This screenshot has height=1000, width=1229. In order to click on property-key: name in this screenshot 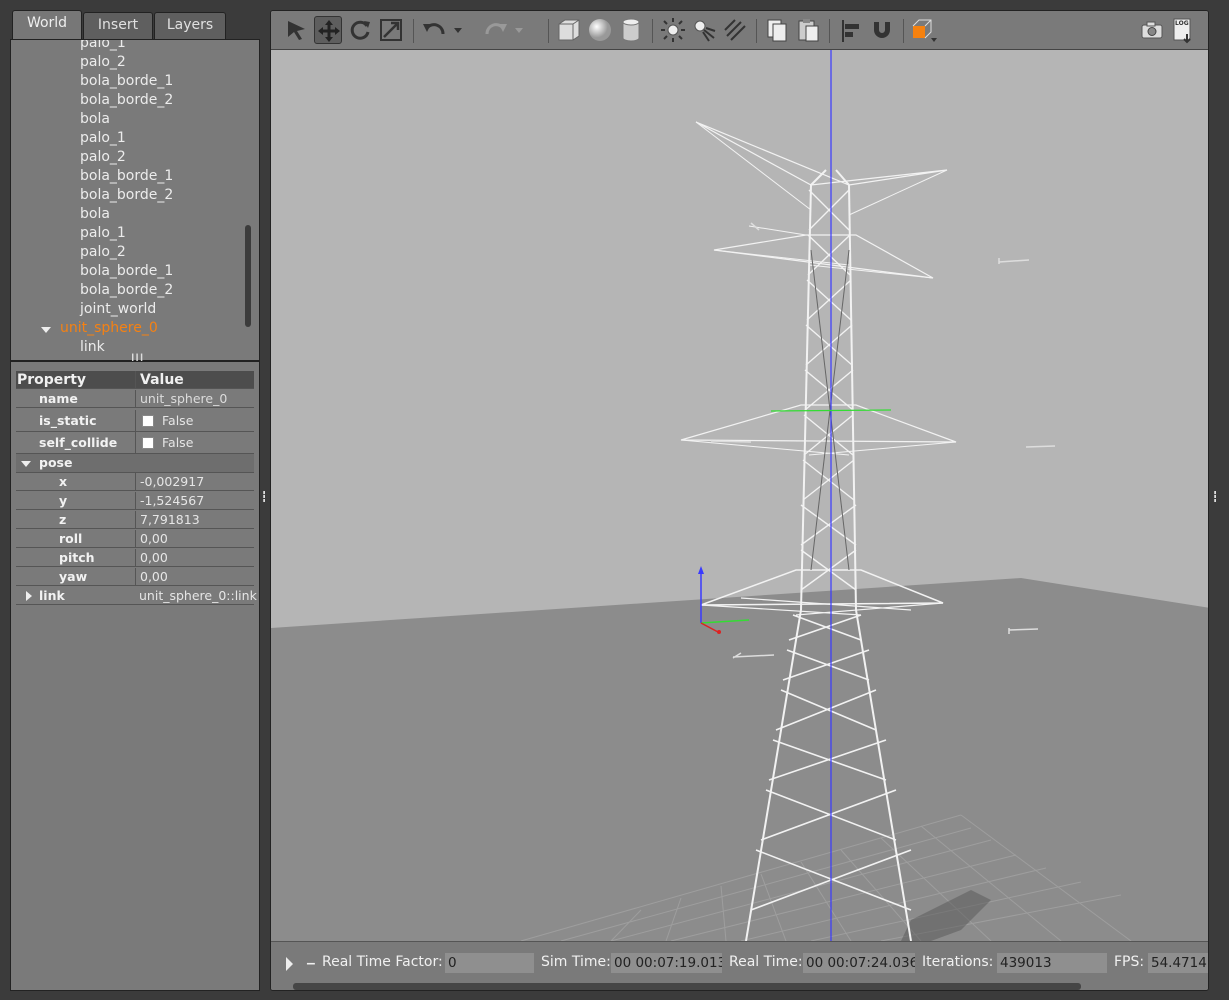, I will do `click(58, 398)`.